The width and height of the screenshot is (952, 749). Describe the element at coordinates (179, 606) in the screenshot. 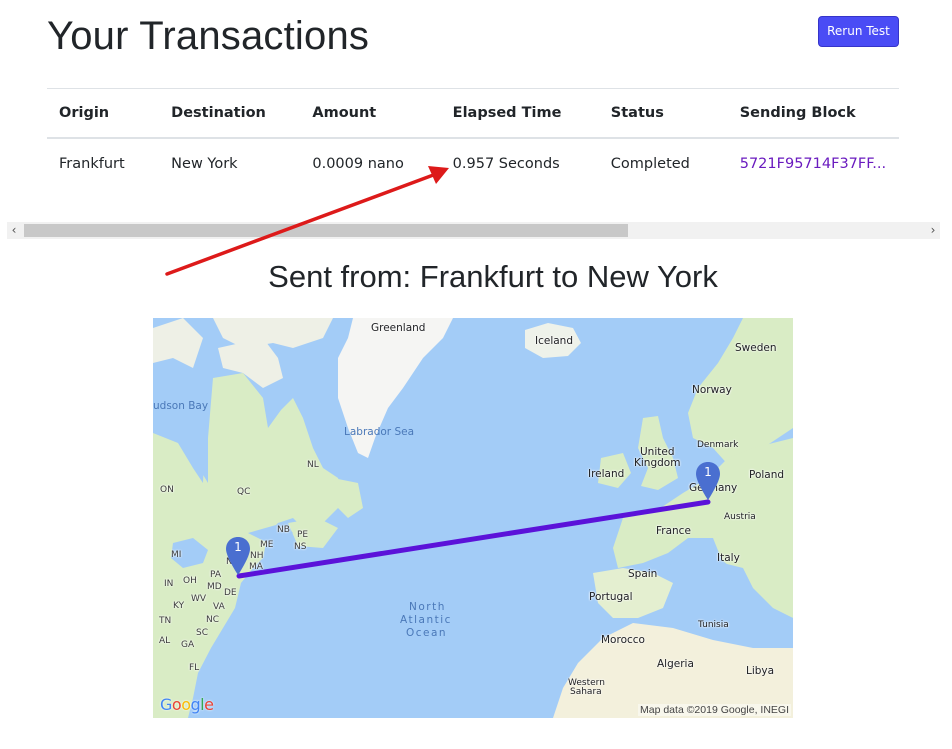

I see `label-ky: KY` at that location.